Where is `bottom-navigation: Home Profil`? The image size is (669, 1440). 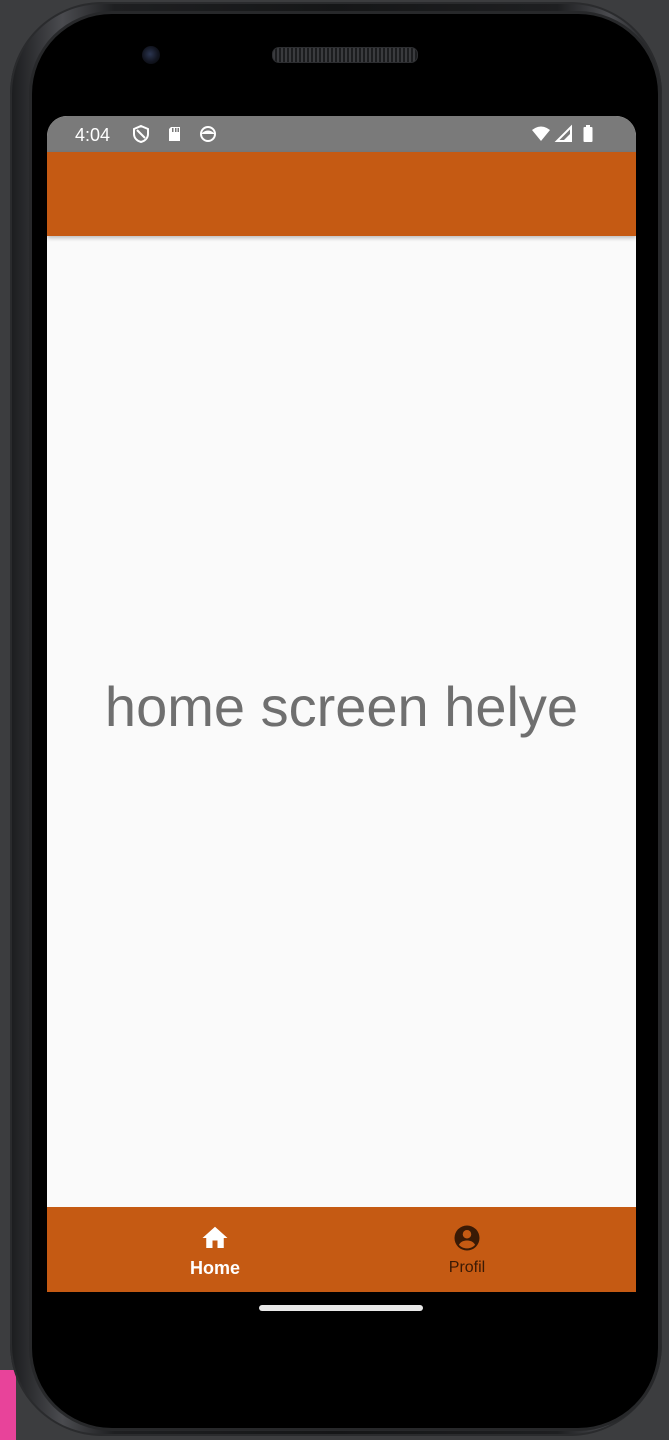
bottom-navigation: Home Profil is located at coordinates (341, 1249).